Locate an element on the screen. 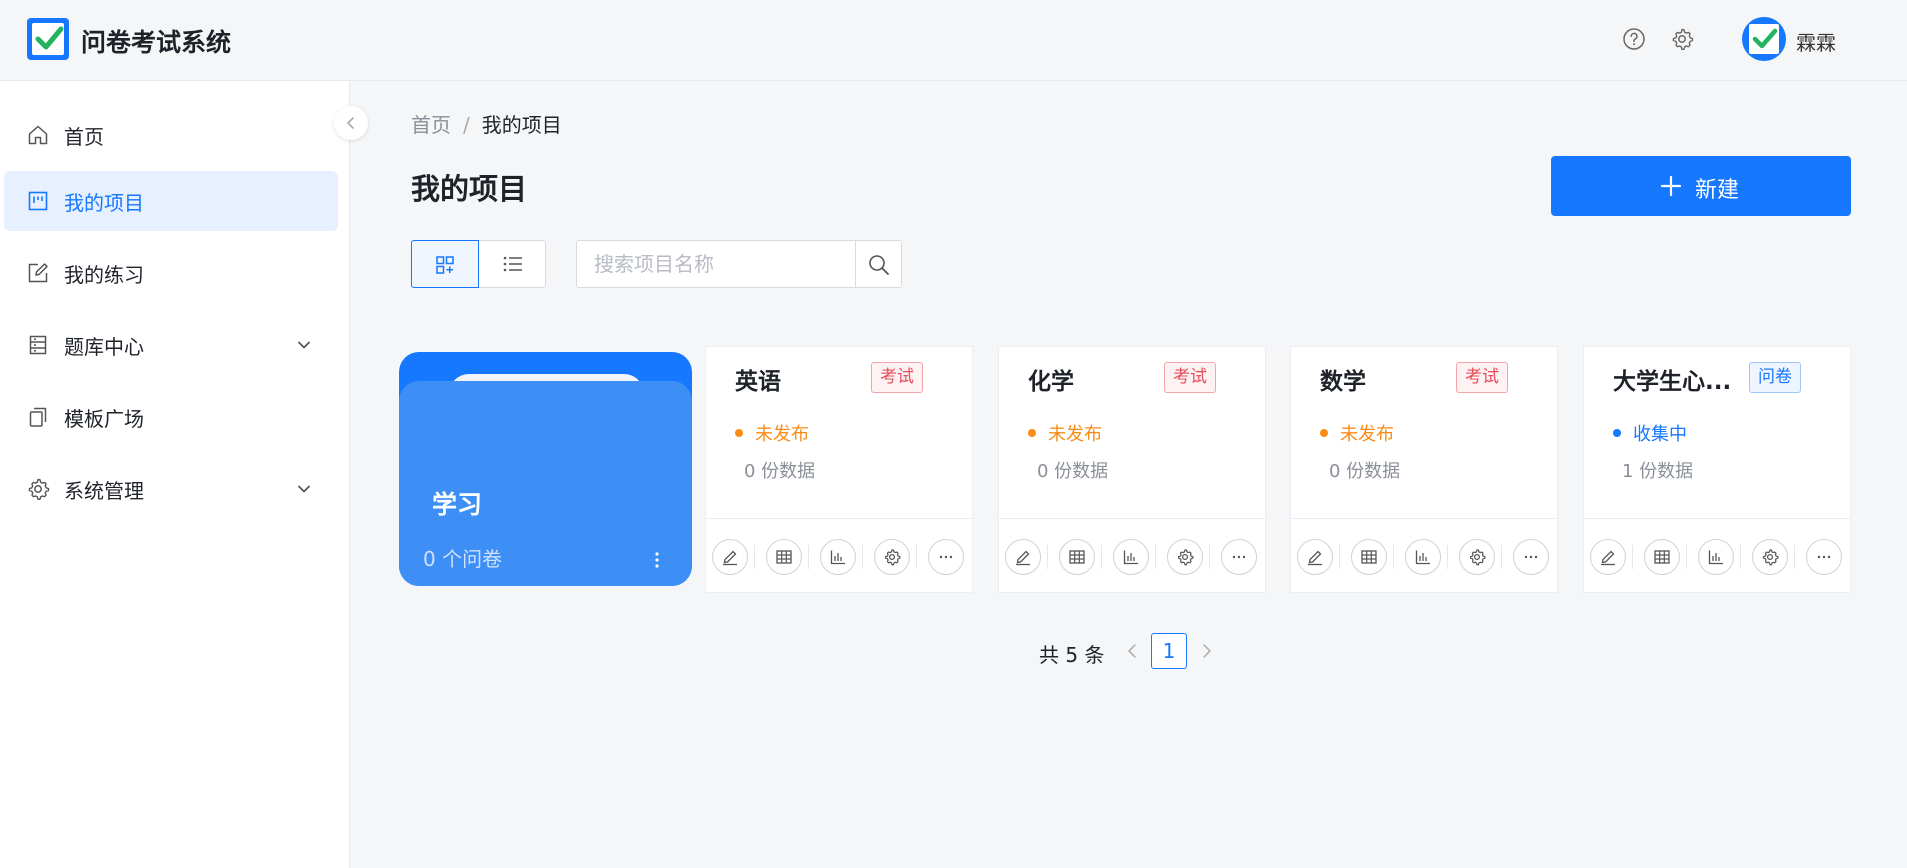 This screenshot has width=1907, height=868. view-toggle is located at coordinates (478, 264).